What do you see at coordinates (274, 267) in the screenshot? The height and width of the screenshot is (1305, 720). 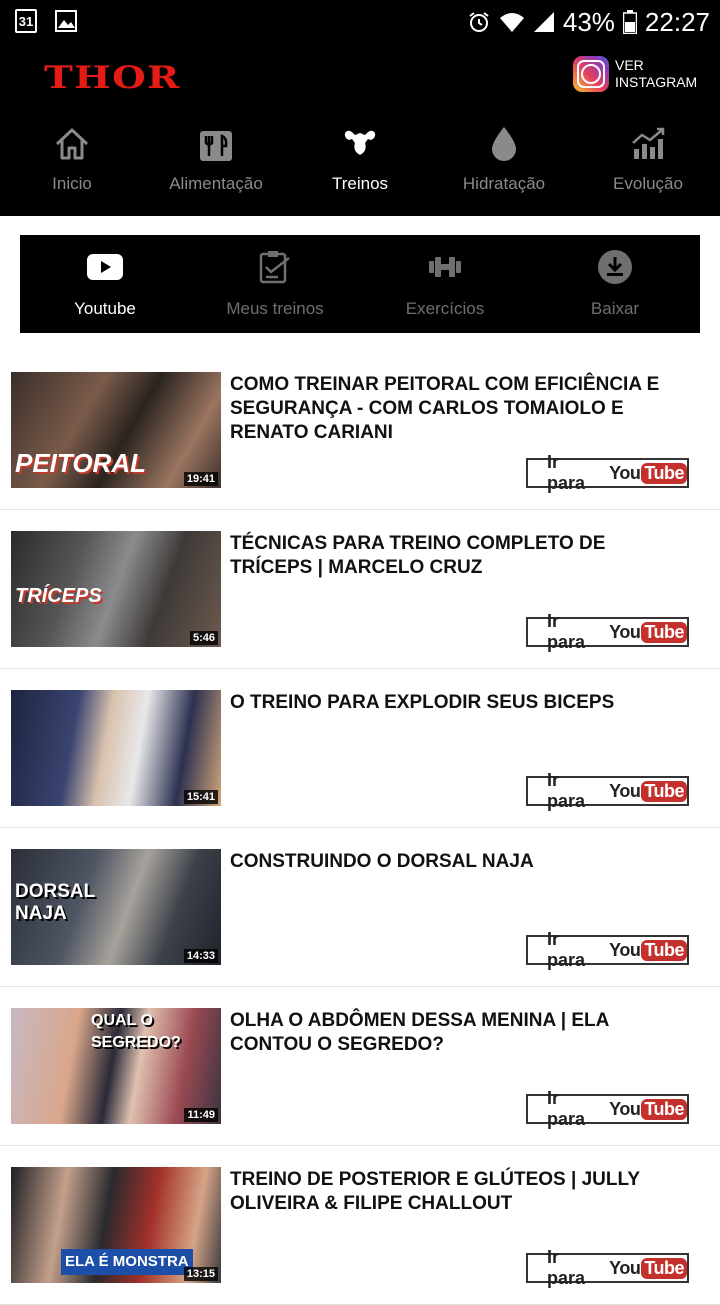 I see `checklist-icon` at bounding box center [274, 267].